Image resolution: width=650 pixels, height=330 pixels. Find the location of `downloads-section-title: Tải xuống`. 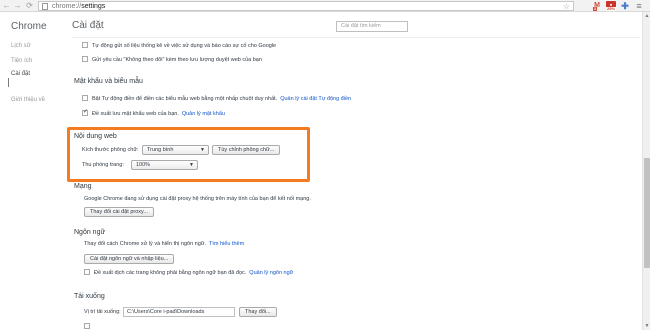

downloads-section-title: Tải xuống is located at coordinates (89, 296).